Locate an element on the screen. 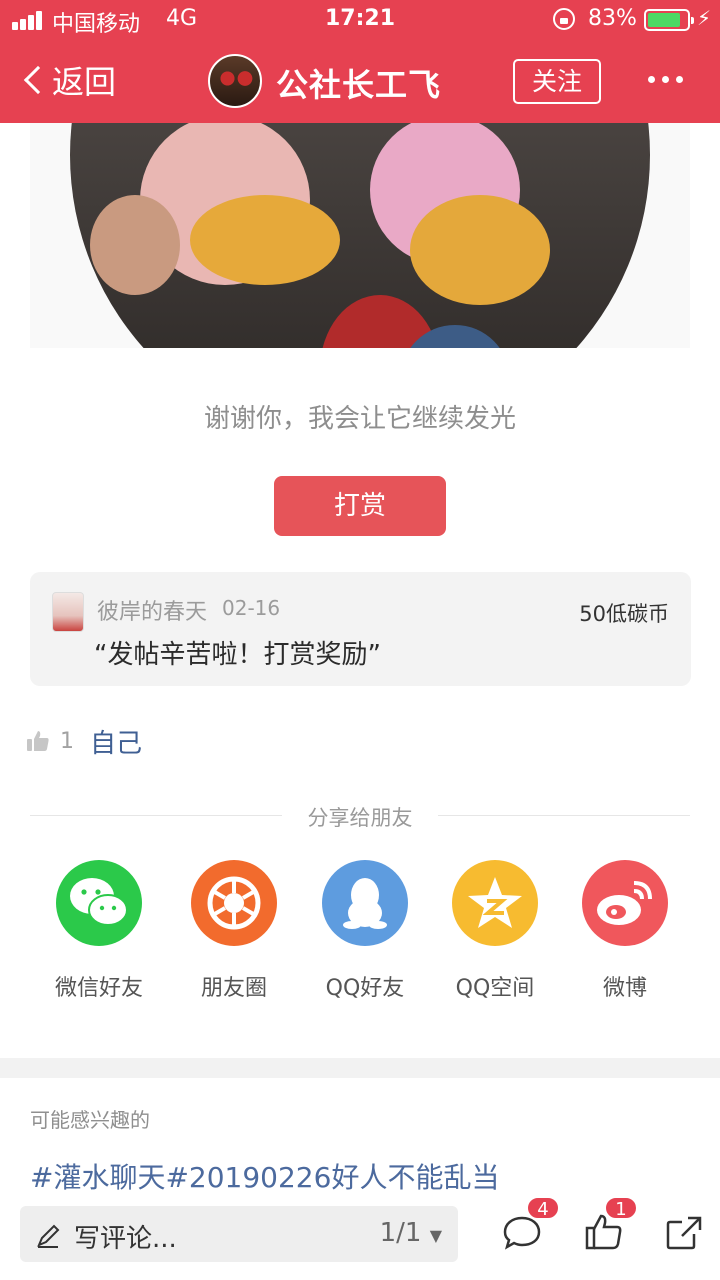 The width and height of the screenshot is (720, 1280). share-title: 分享给朋友 is located at coordinates (360, 818).